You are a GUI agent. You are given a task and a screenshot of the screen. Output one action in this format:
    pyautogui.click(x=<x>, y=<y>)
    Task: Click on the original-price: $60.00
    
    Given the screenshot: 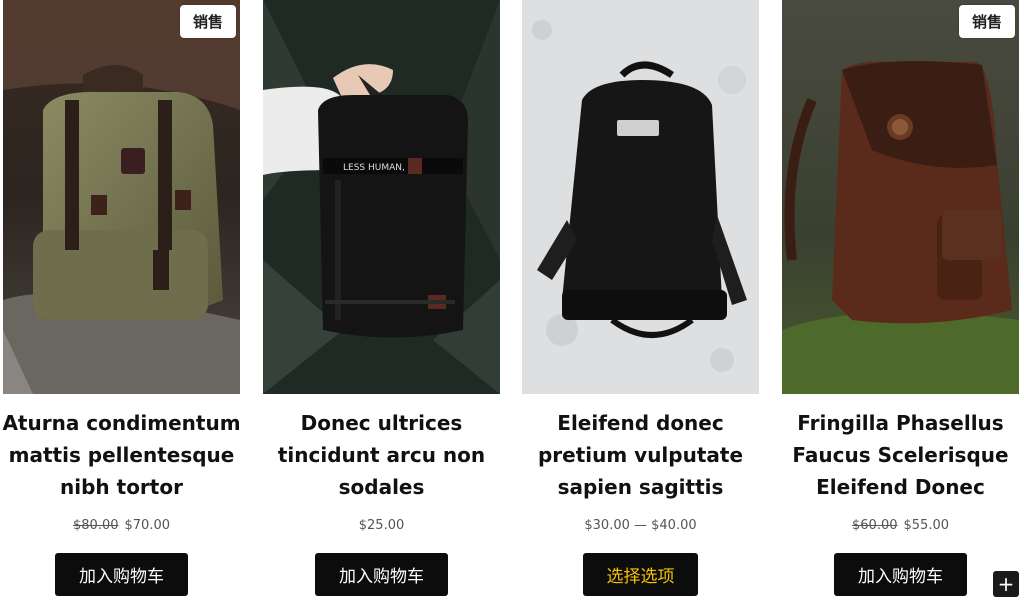 What is the action you would take?
    pyautogui.click(x=875, y=525)
    